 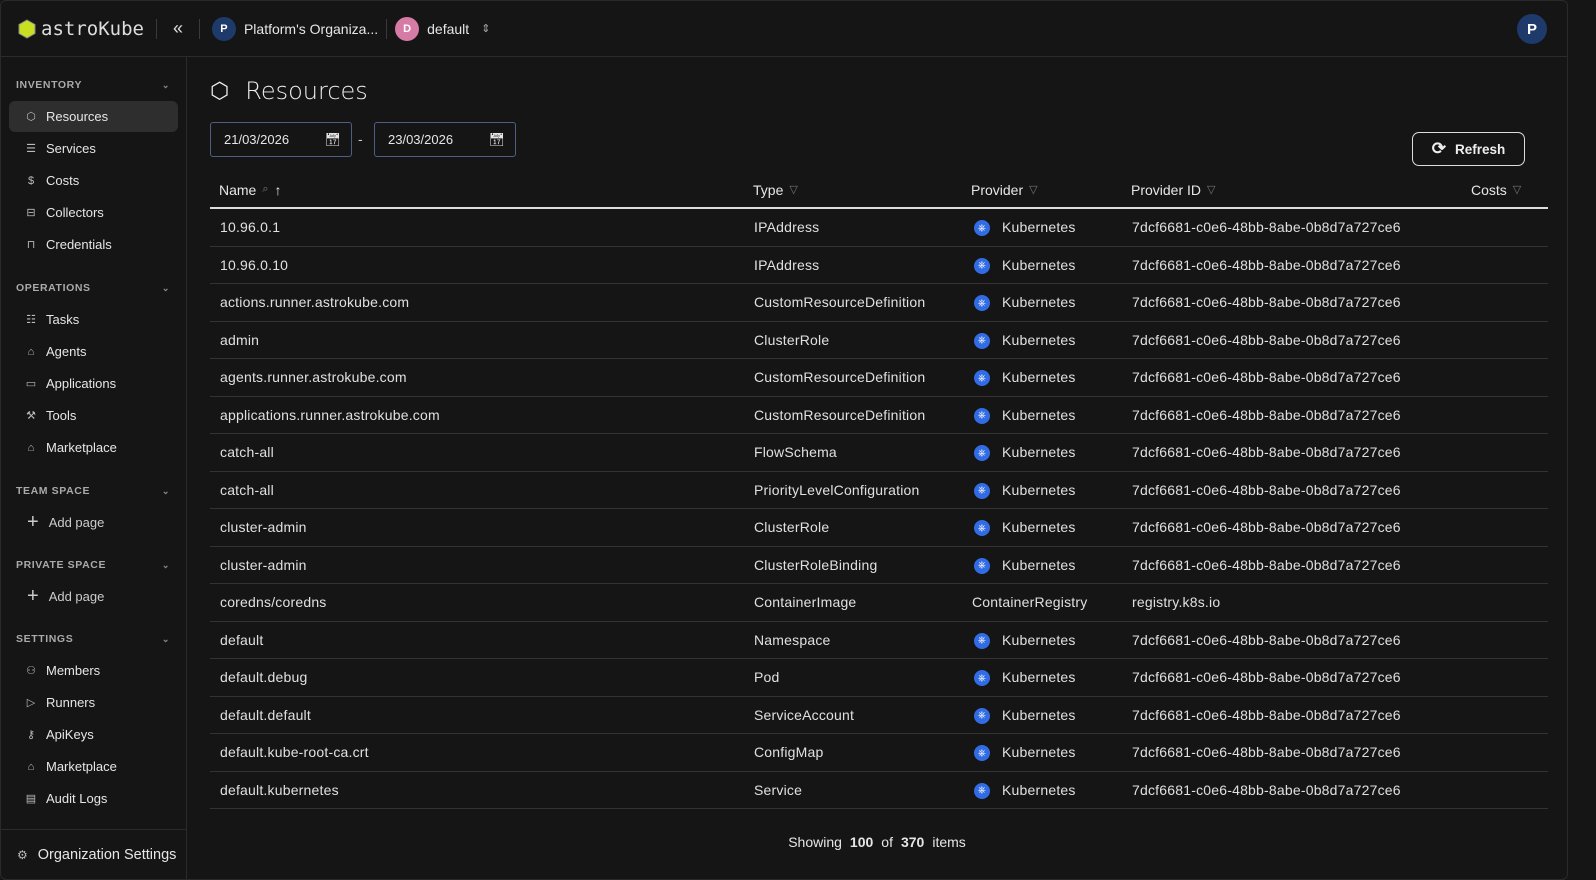 What do you see at coordinates (93, 854) in the screenshot?
I see `organization-settings-button: ⚙ Organization Settings` at bounding box center [93, 854].